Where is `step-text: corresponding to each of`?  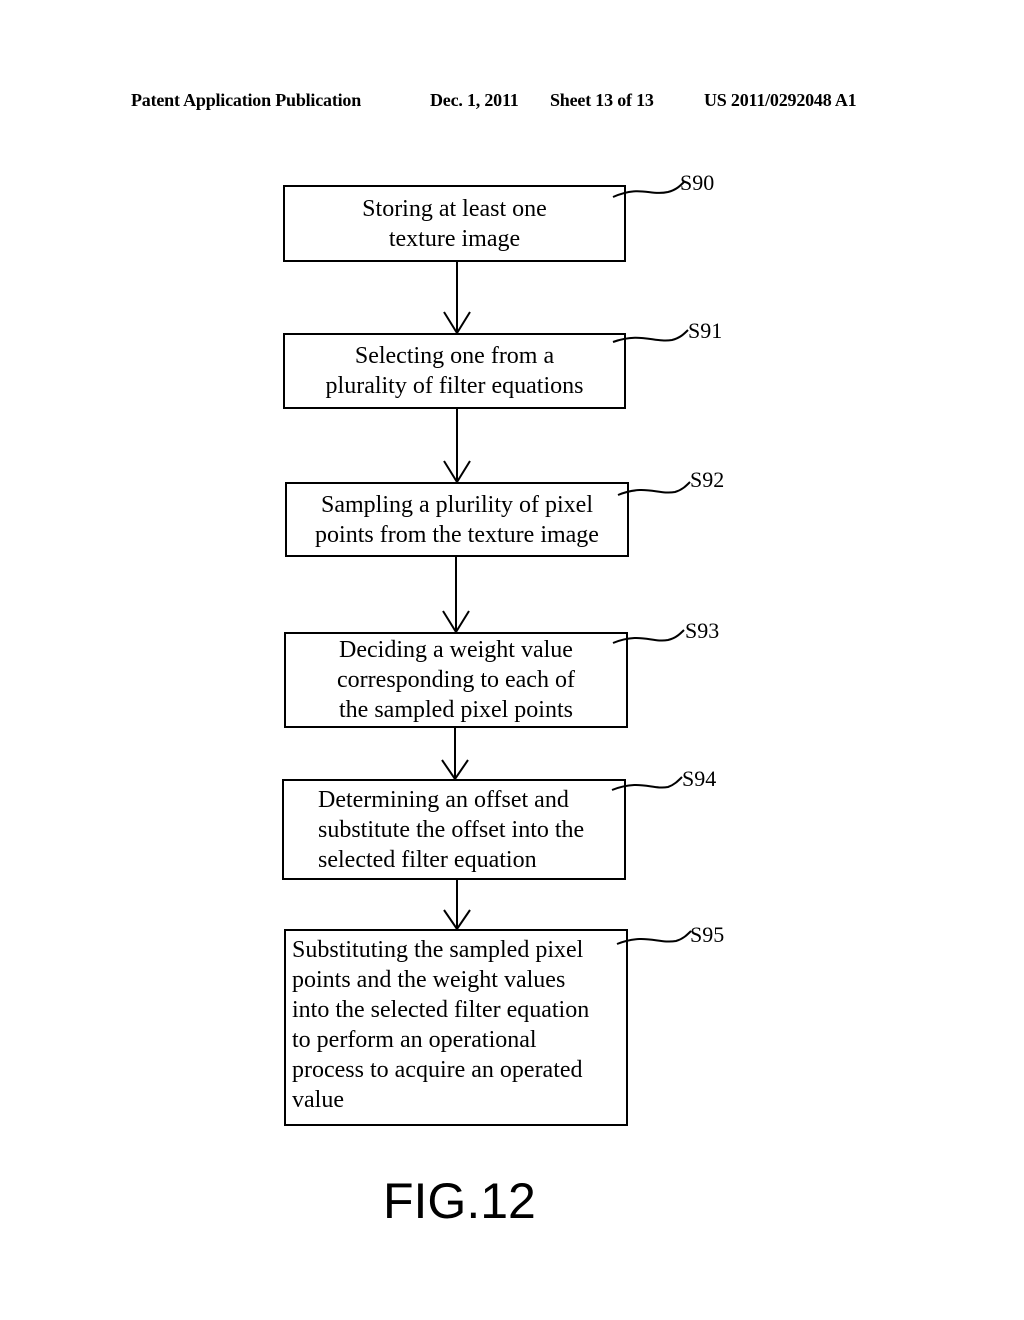
step-text: corresponding to each of is located at coordinates (456, 680).